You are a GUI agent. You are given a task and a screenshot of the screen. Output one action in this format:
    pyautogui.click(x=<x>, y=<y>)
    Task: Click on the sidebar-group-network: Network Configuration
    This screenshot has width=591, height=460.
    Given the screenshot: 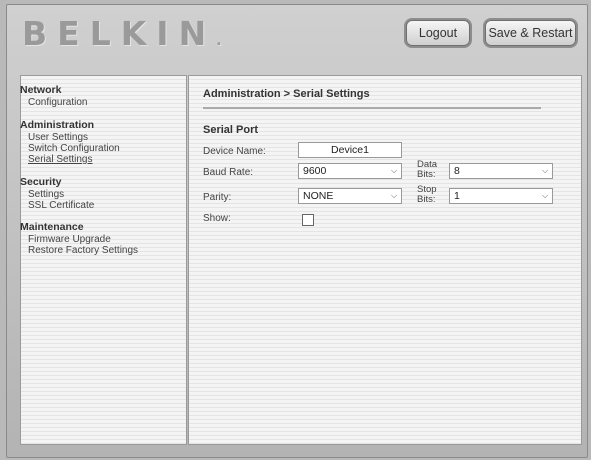 What is the action you would take?
    pyautogui.click(x=95, y=96)
    